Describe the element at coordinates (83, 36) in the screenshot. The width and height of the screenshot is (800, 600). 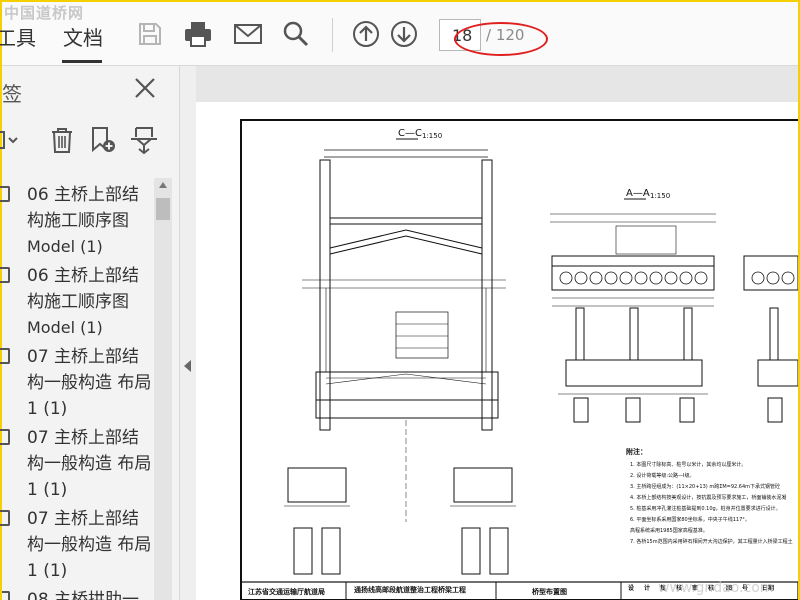
I see `tab-document: 文档` at that location.